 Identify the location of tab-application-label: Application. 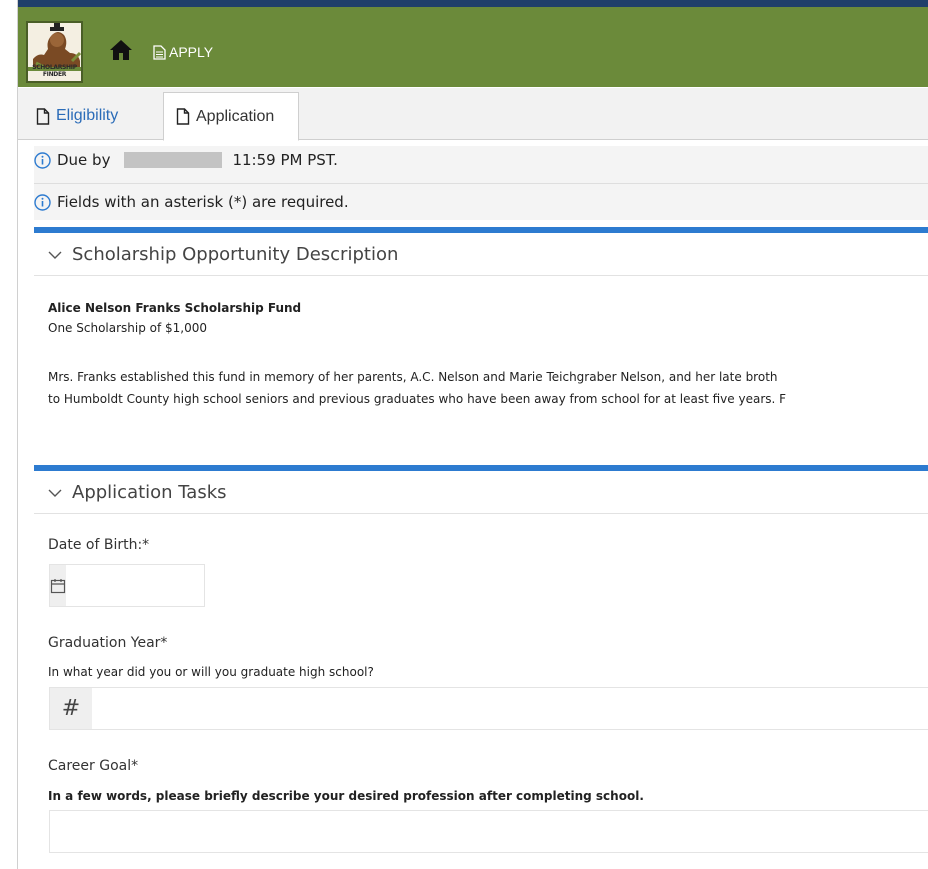
(235, 116).